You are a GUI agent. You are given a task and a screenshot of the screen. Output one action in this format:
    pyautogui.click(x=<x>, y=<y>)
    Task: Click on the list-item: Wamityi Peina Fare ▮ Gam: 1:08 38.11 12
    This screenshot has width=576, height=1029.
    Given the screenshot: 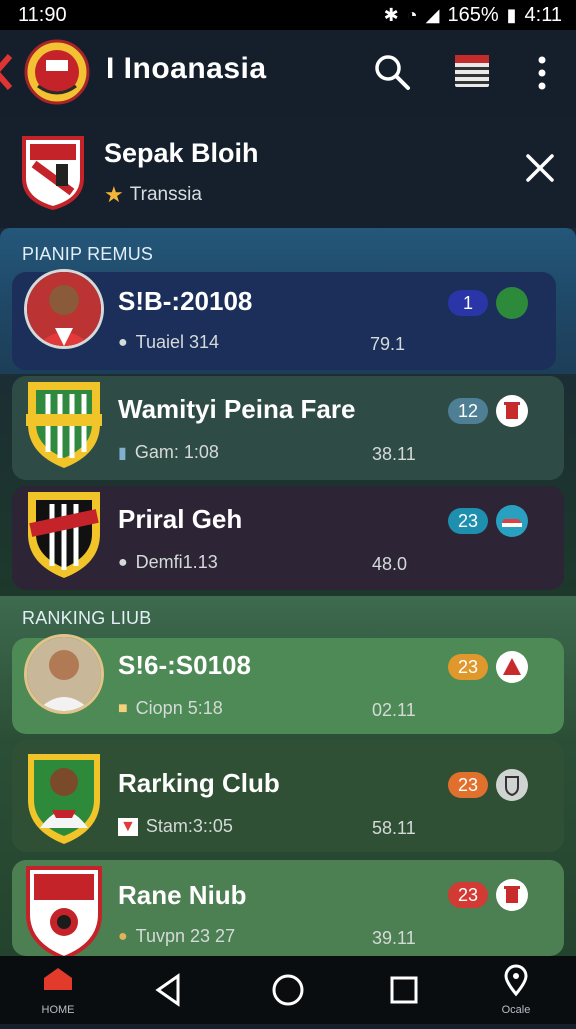 What is the action you would take?
    pyautogui.click(x=288, y=428)
    